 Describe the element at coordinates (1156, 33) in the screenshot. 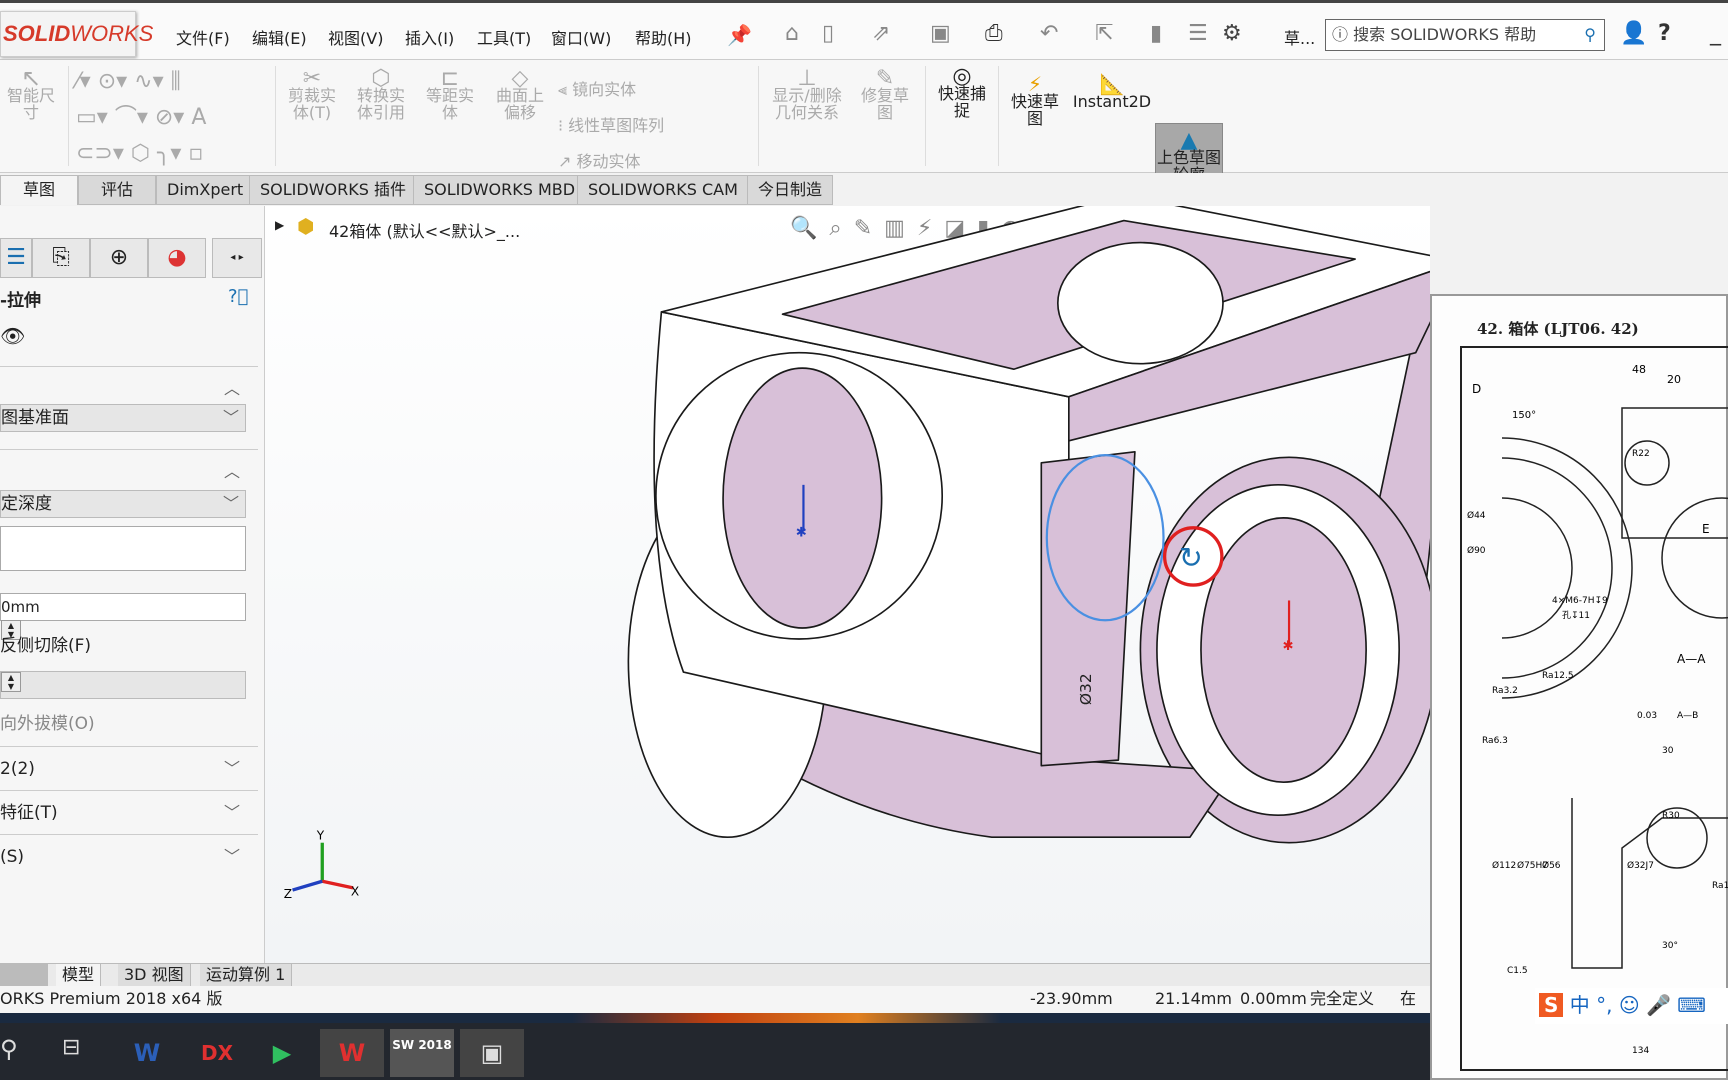

I see `rebuild-icon: ▮` at that location.